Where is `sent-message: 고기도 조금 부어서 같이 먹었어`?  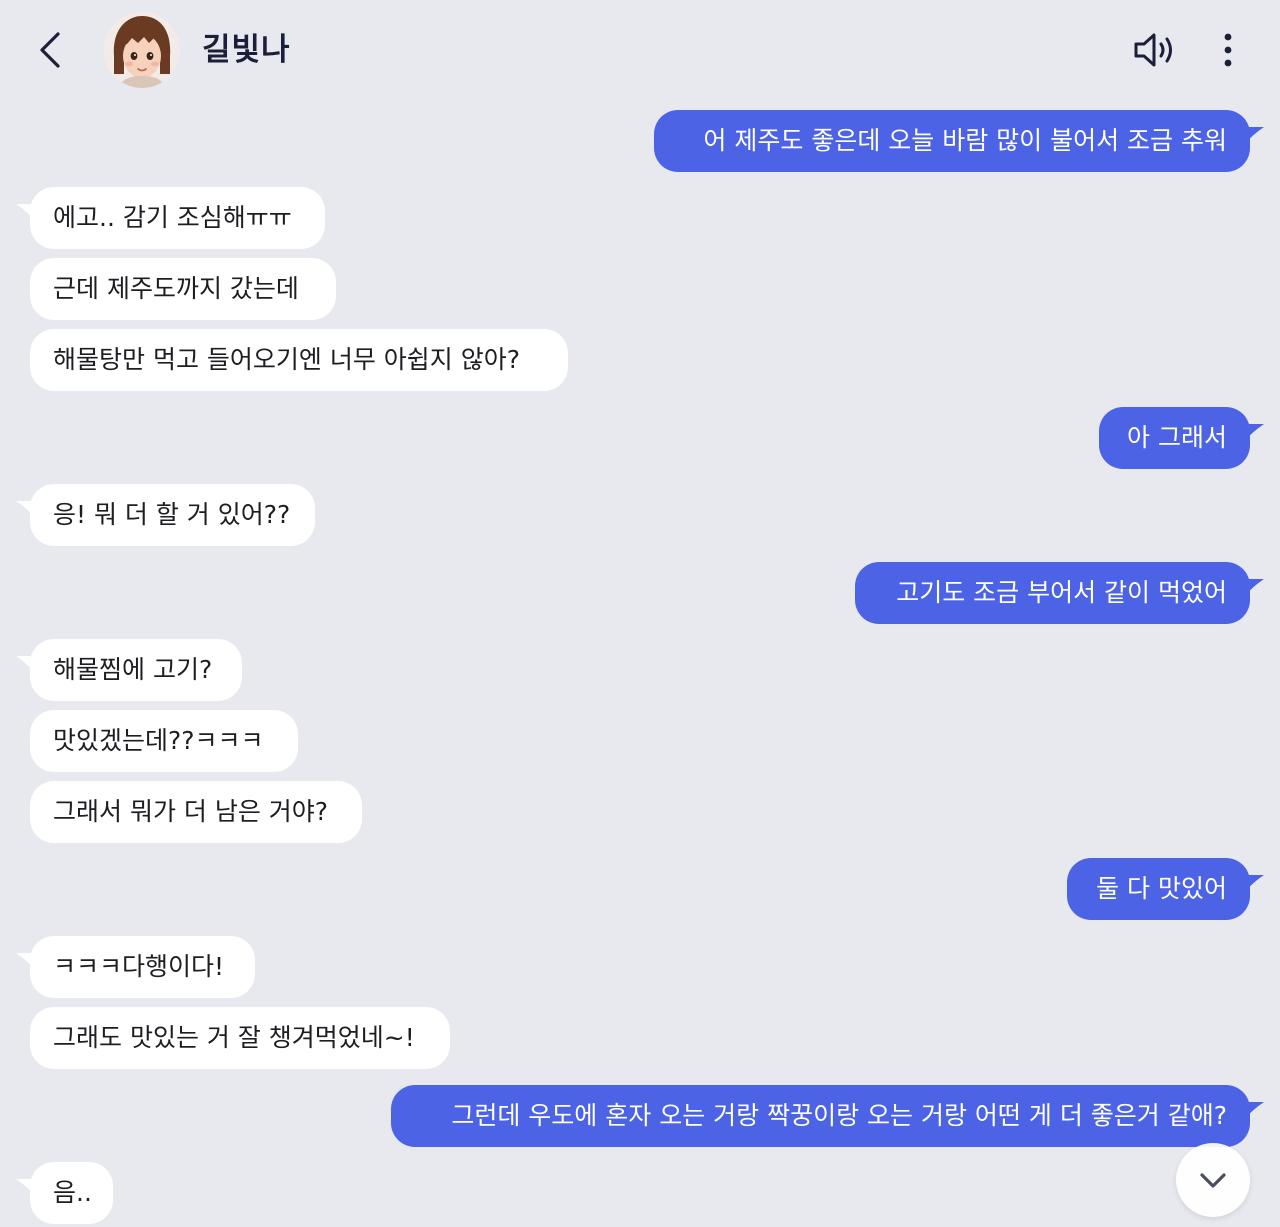 sent-message: 고기도 조금 부어서 같이 먹었어 is located at coordinates (1052, 593).